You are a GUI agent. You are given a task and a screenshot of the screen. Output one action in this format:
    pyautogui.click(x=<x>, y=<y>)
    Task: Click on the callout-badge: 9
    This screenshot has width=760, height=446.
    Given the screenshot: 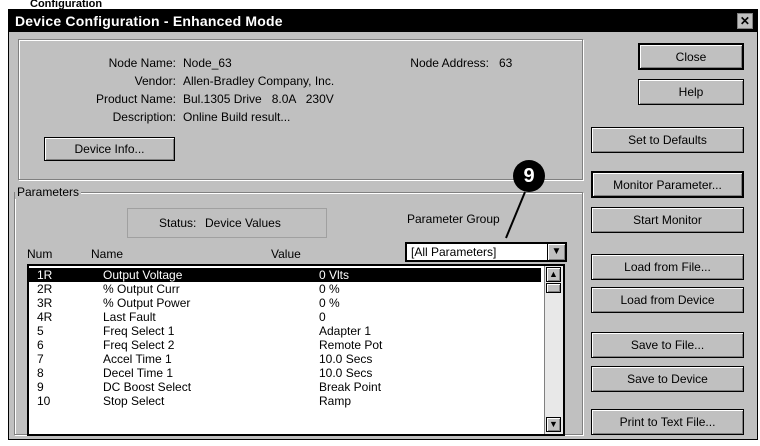 What is the action you would take?
    pyautogui.click(x=529, y=176)
    